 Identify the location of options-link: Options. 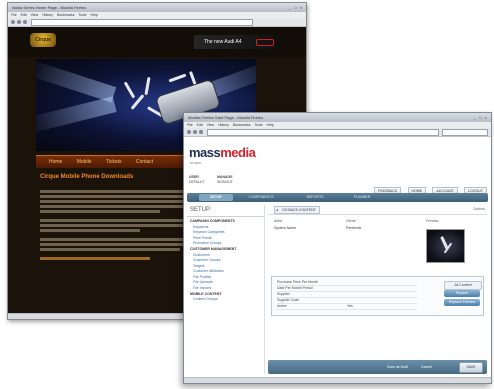
(479, 209).